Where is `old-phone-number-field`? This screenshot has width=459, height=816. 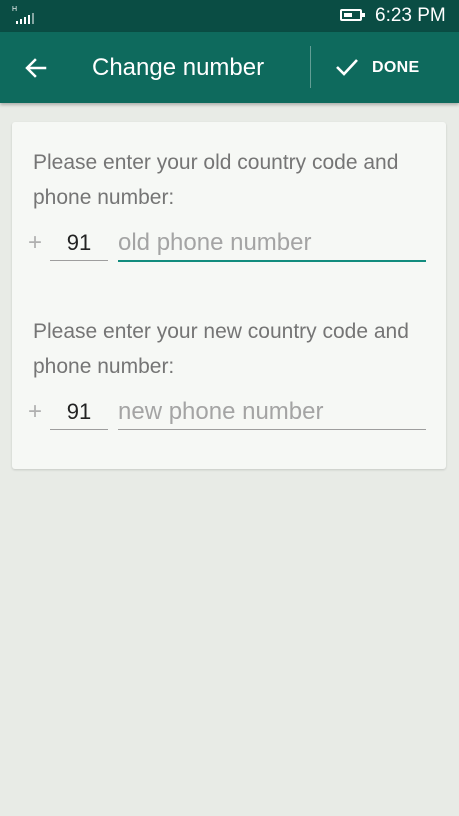 old-phone-number-field is located at coordinates (272, 244).